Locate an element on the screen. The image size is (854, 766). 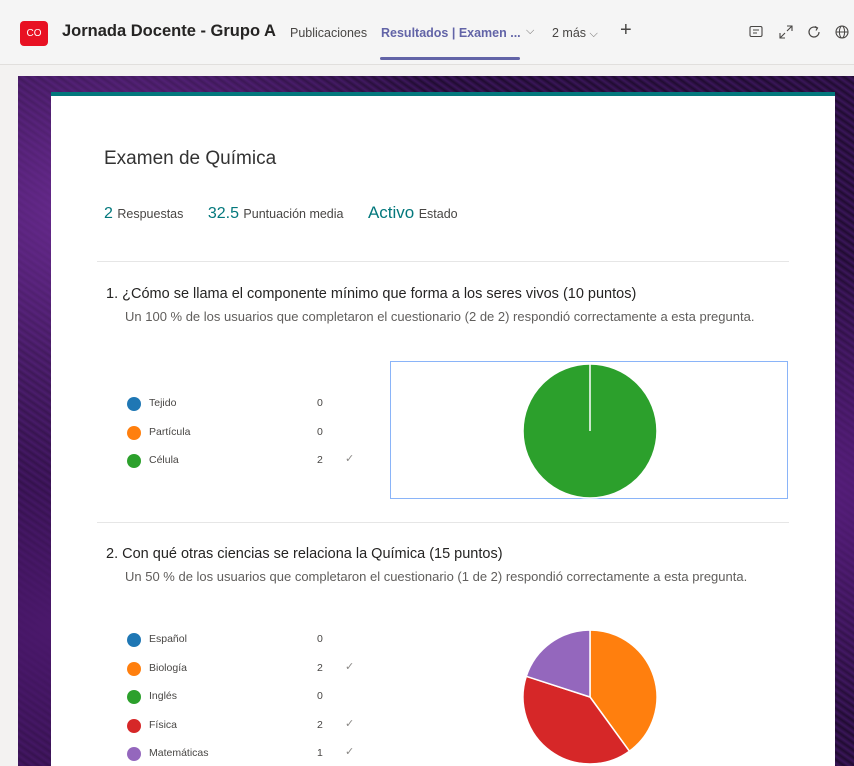
responses-count: 2 is located at coordinates (108, 213).